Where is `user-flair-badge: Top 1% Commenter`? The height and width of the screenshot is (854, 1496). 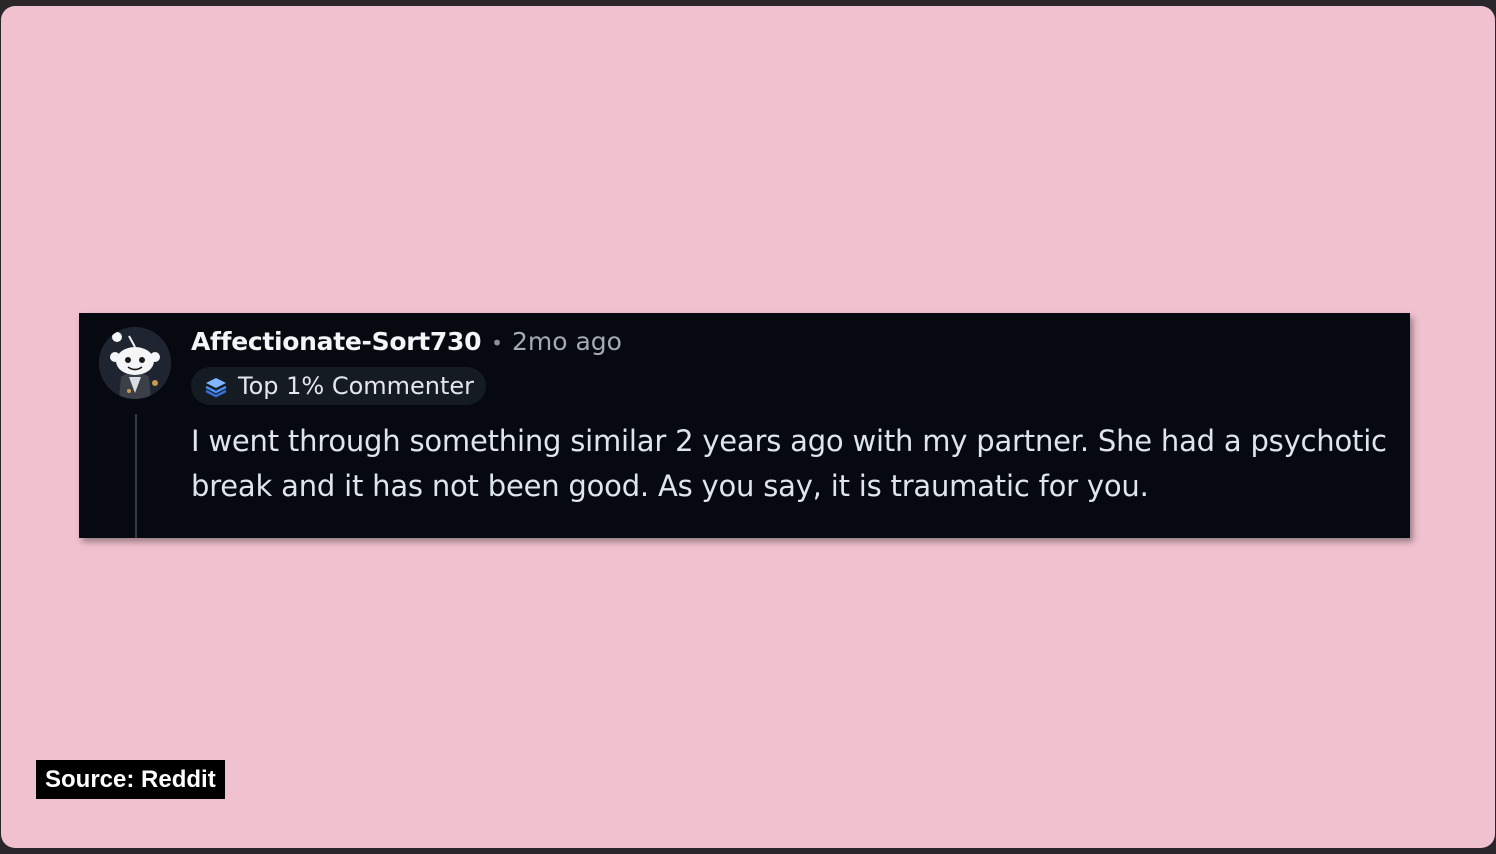 user-flair-badge: Top 1% Commenter is located at coordinates (339, 386).